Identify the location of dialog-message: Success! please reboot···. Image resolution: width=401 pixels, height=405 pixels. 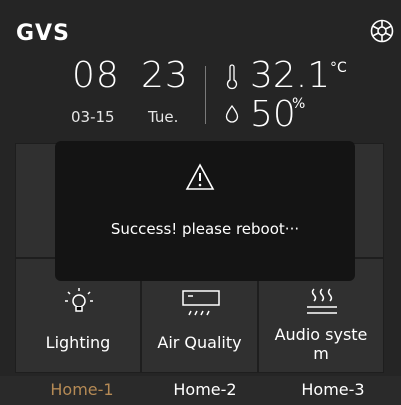
(205, 229).